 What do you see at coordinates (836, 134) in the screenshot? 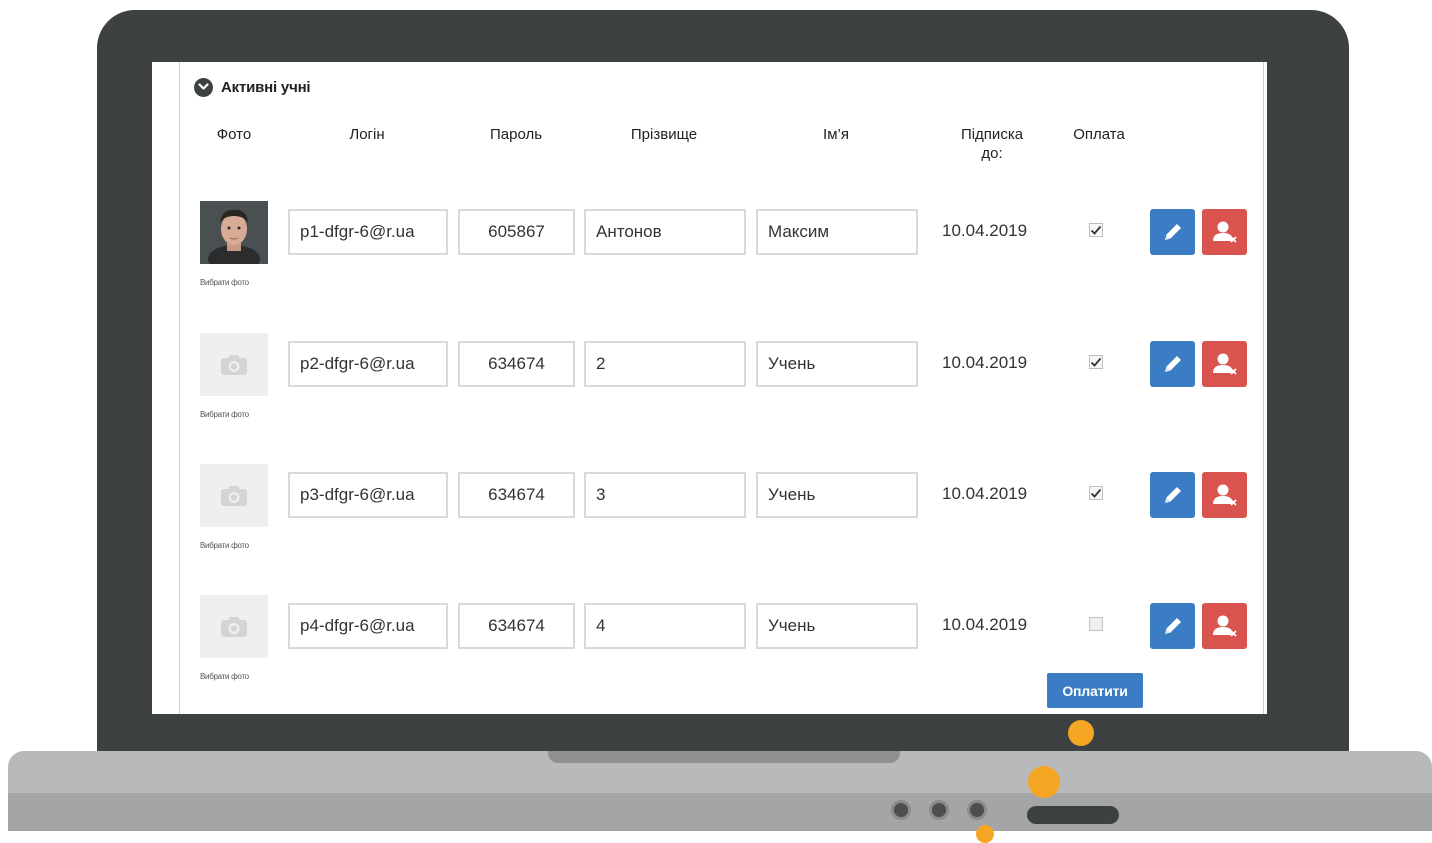
I see `column-header-name: Ім’я` at bounding box center [836, 134].